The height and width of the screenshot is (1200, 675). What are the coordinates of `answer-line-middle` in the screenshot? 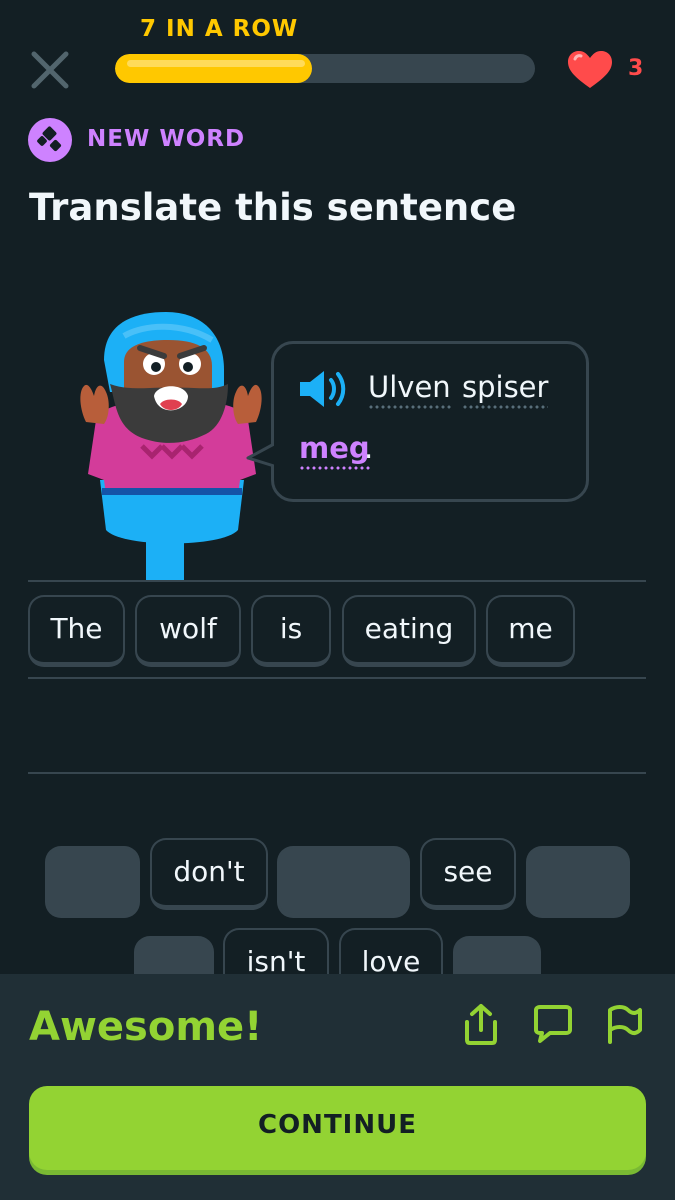 It's located at (337, 678).